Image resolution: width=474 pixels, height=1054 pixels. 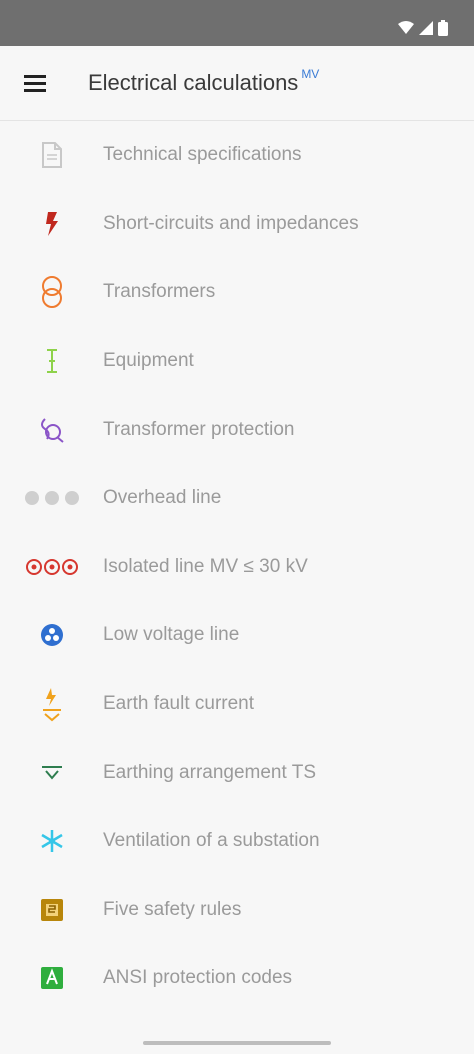 What do you see at coordinates (52, 224) in the screenshot?
I see `lightning-icon` at bounding box center [52, 224].